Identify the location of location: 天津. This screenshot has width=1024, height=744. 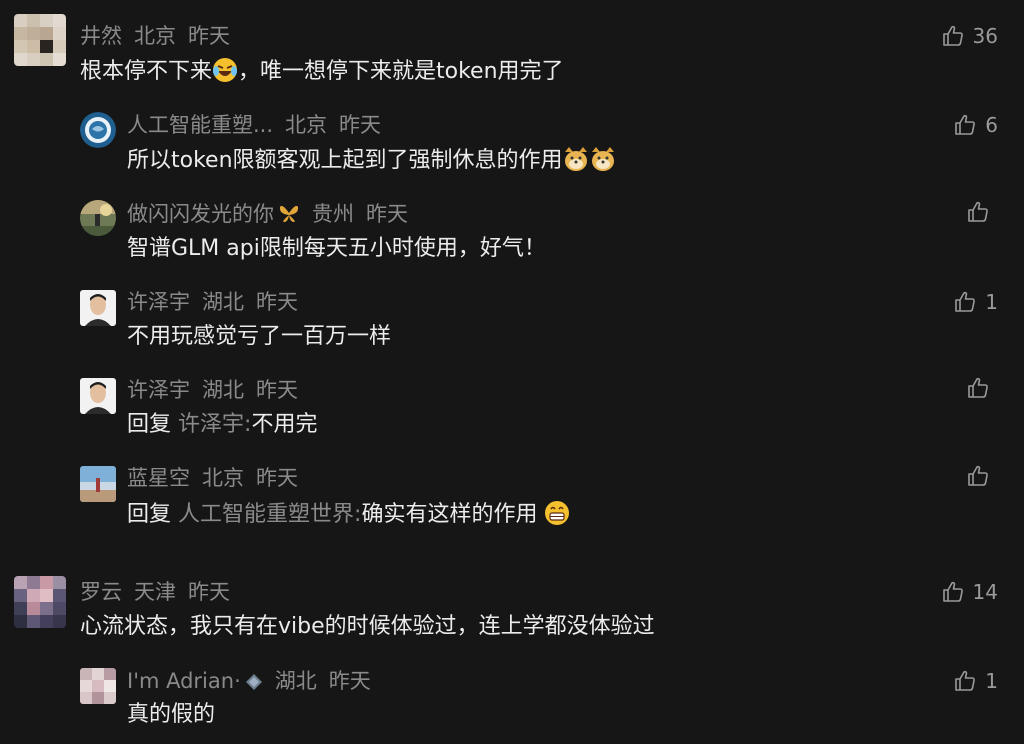
(155, 592).